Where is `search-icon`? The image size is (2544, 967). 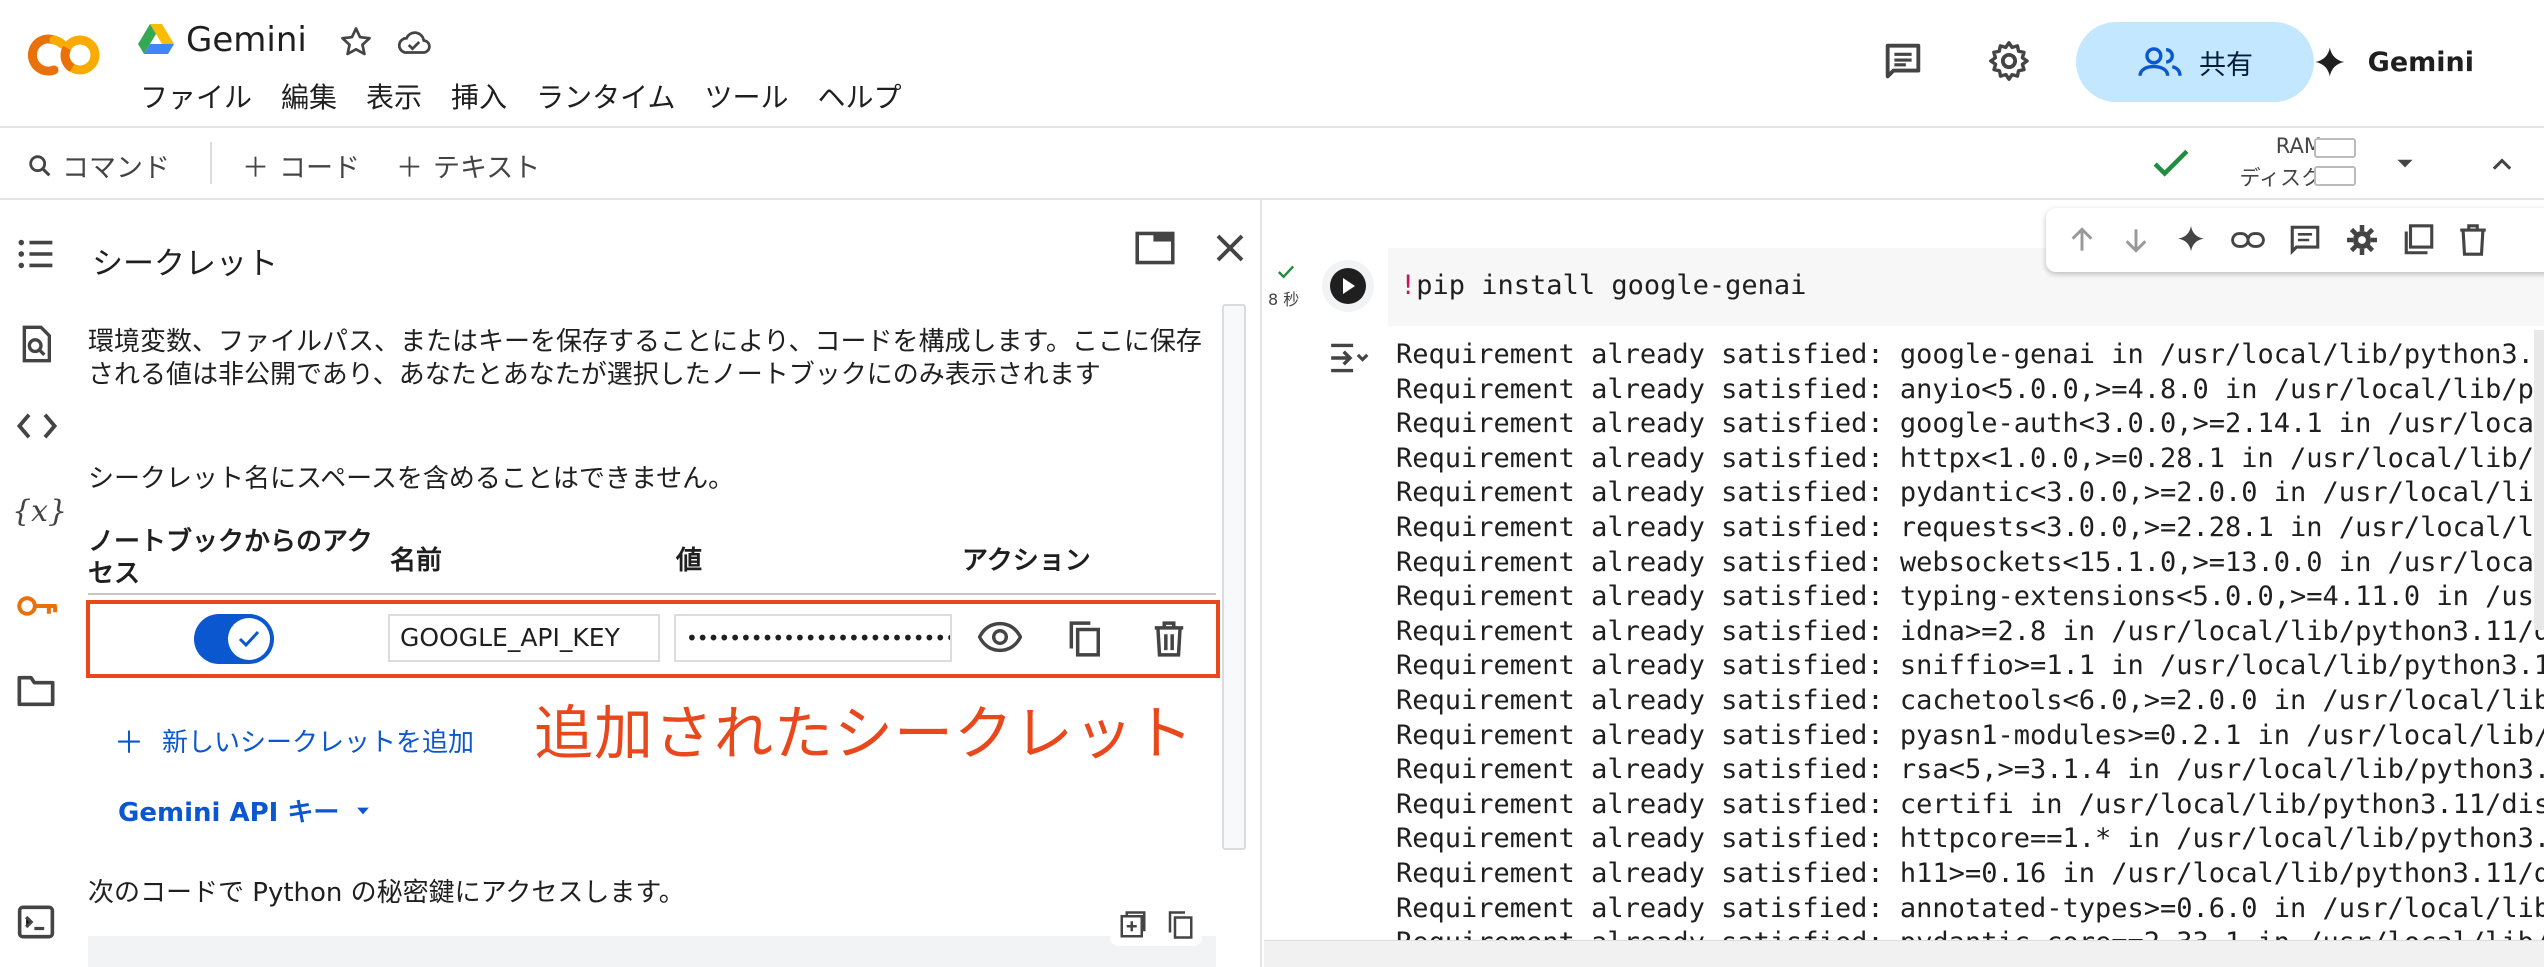
search-icon is located at coordinates (40, 165).